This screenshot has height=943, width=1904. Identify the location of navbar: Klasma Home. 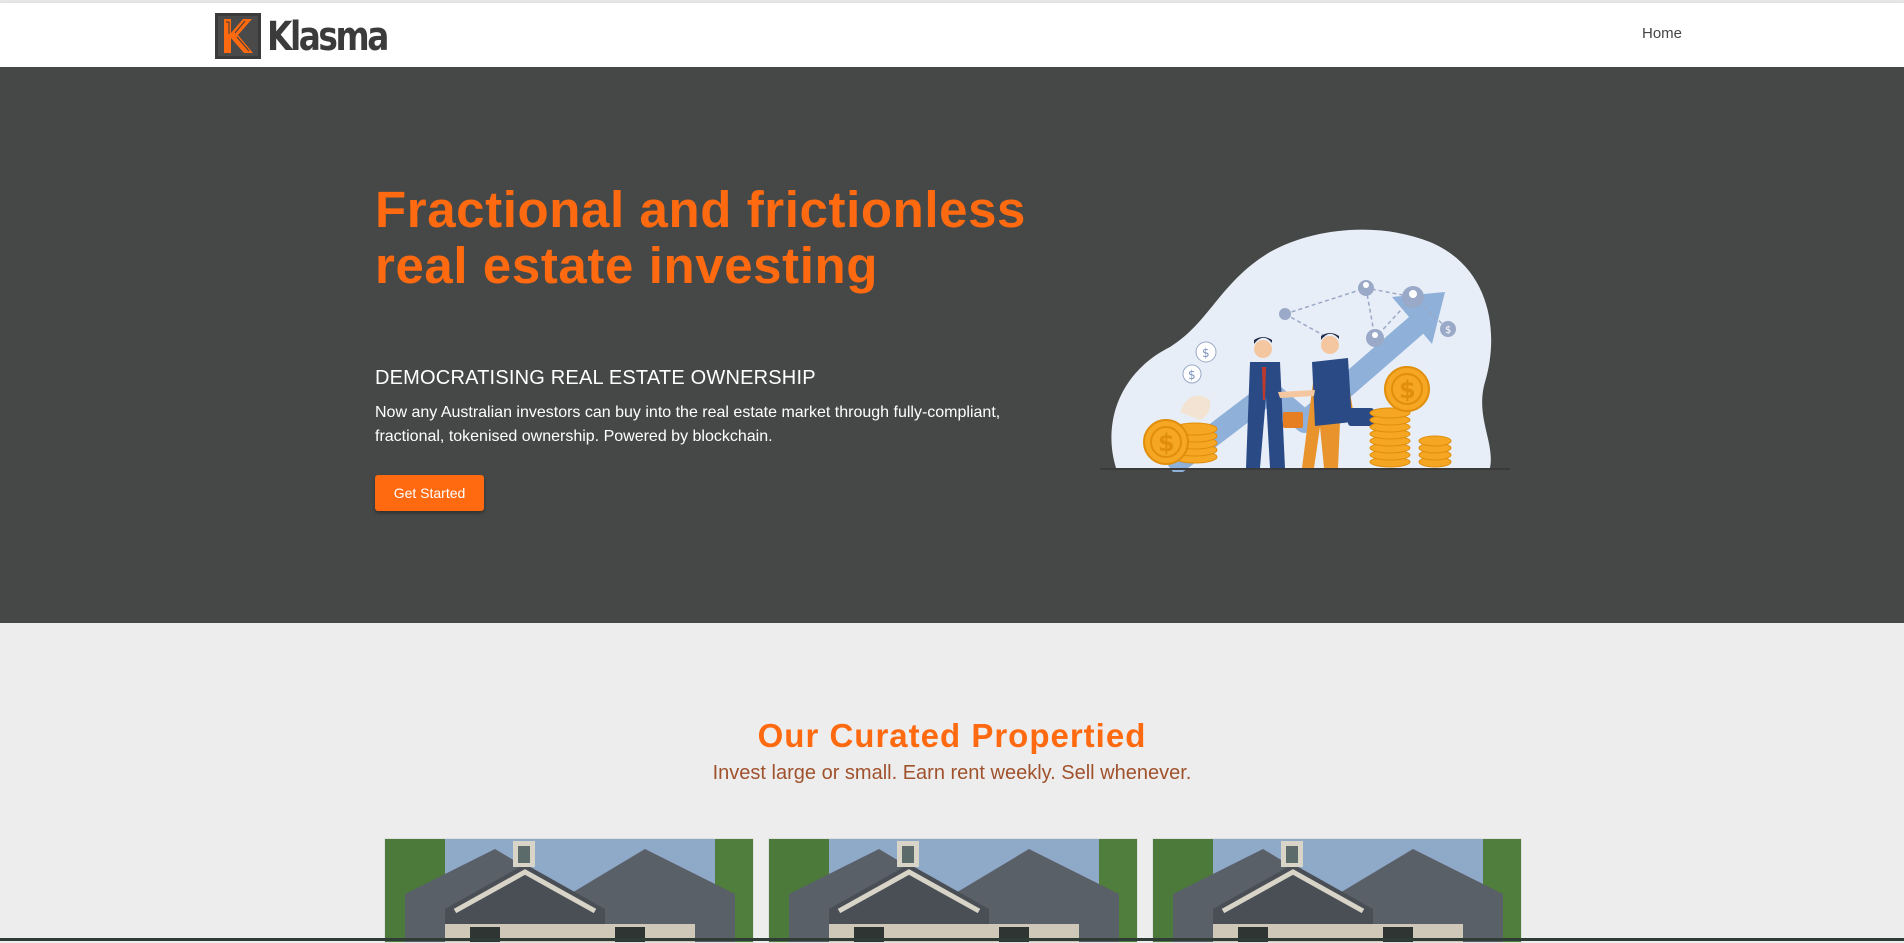
(952, 35).